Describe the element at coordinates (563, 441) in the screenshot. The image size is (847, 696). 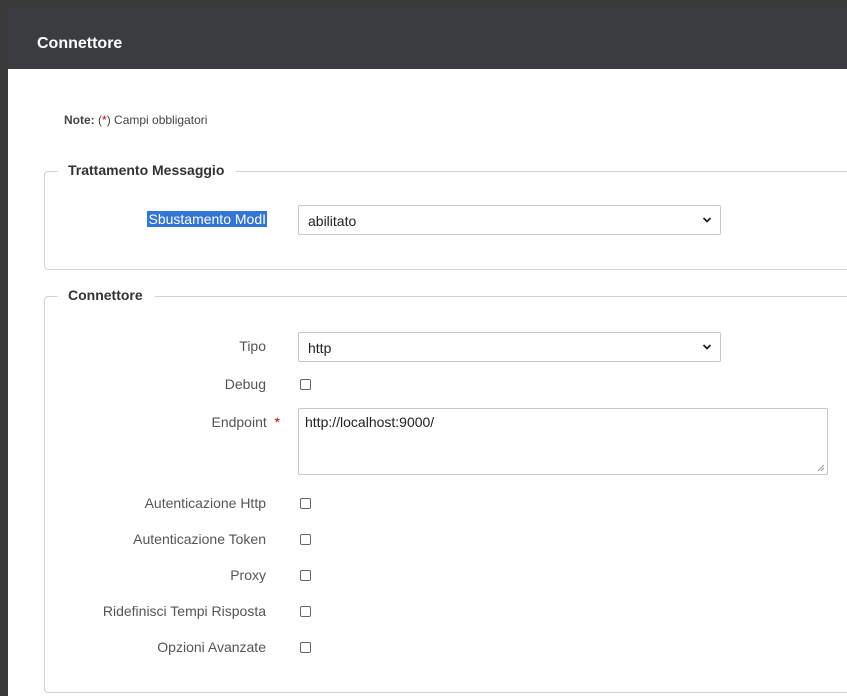
I see `endpoint-textarea: http://localhost:9000/` at that location.